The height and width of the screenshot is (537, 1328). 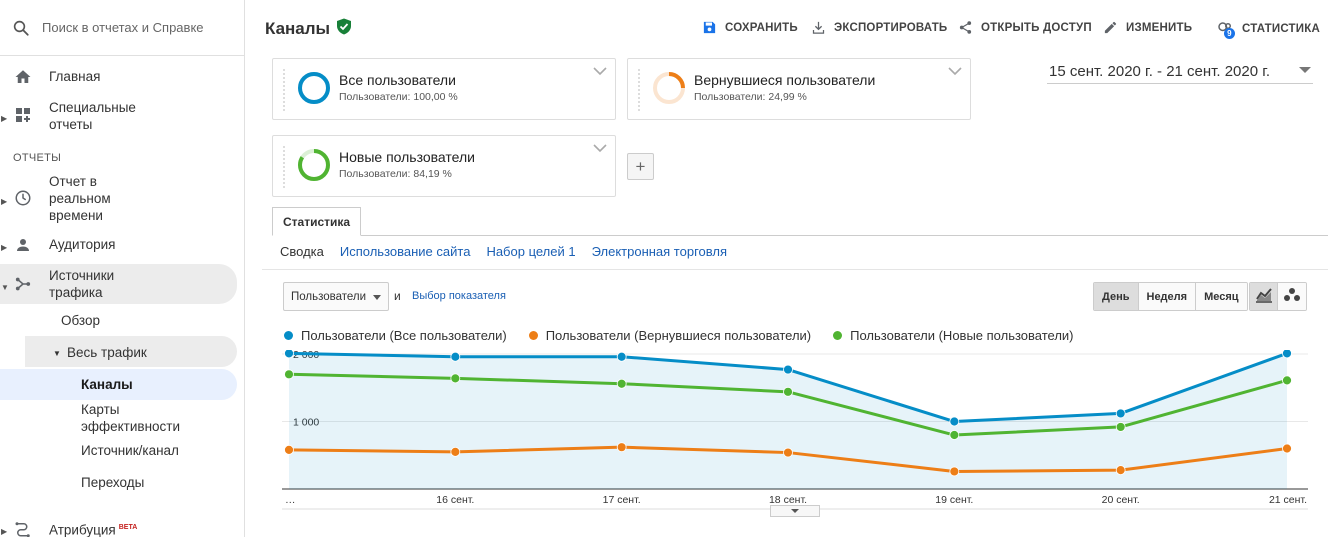 I want to click on x-tick-label: 21 сент., so click(x=1288, y=500).